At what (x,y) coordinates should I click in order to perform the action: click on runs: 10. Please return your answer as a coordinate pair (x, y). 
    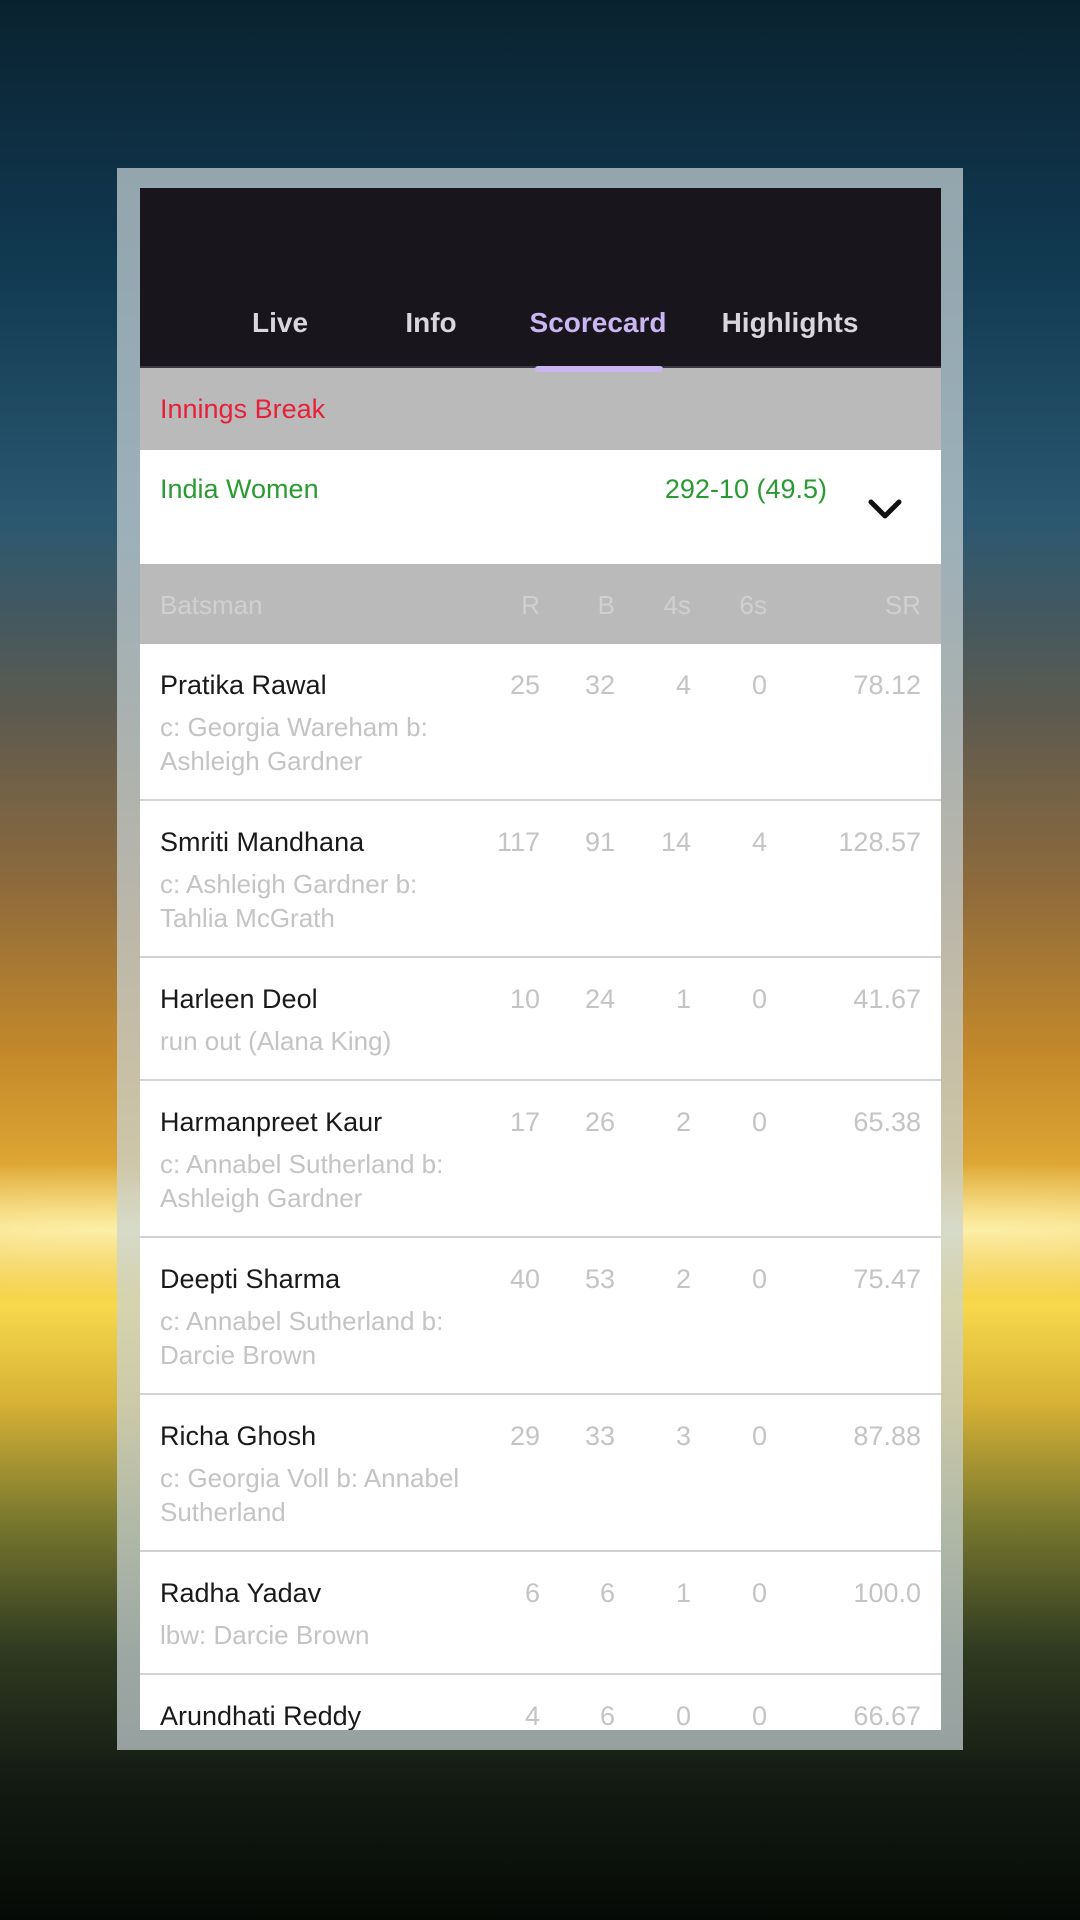
    Looking at the image, I should click on (524, 999).